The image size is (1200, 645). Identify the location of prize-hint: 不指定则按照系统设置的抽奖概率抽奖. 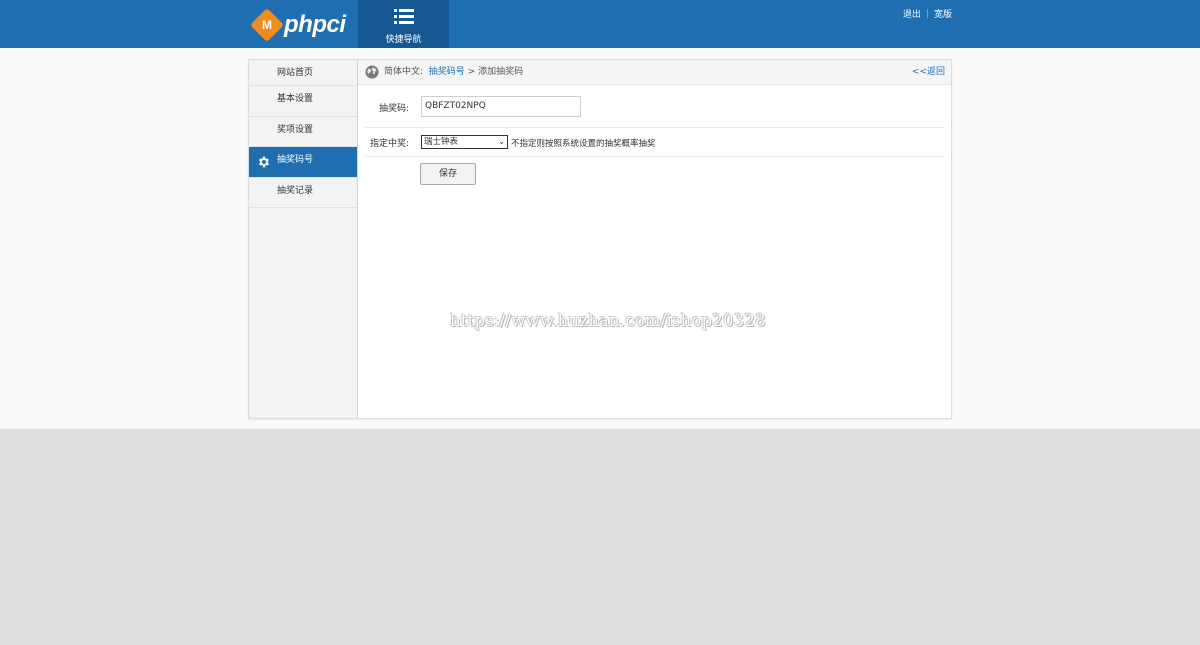
(583, 144).